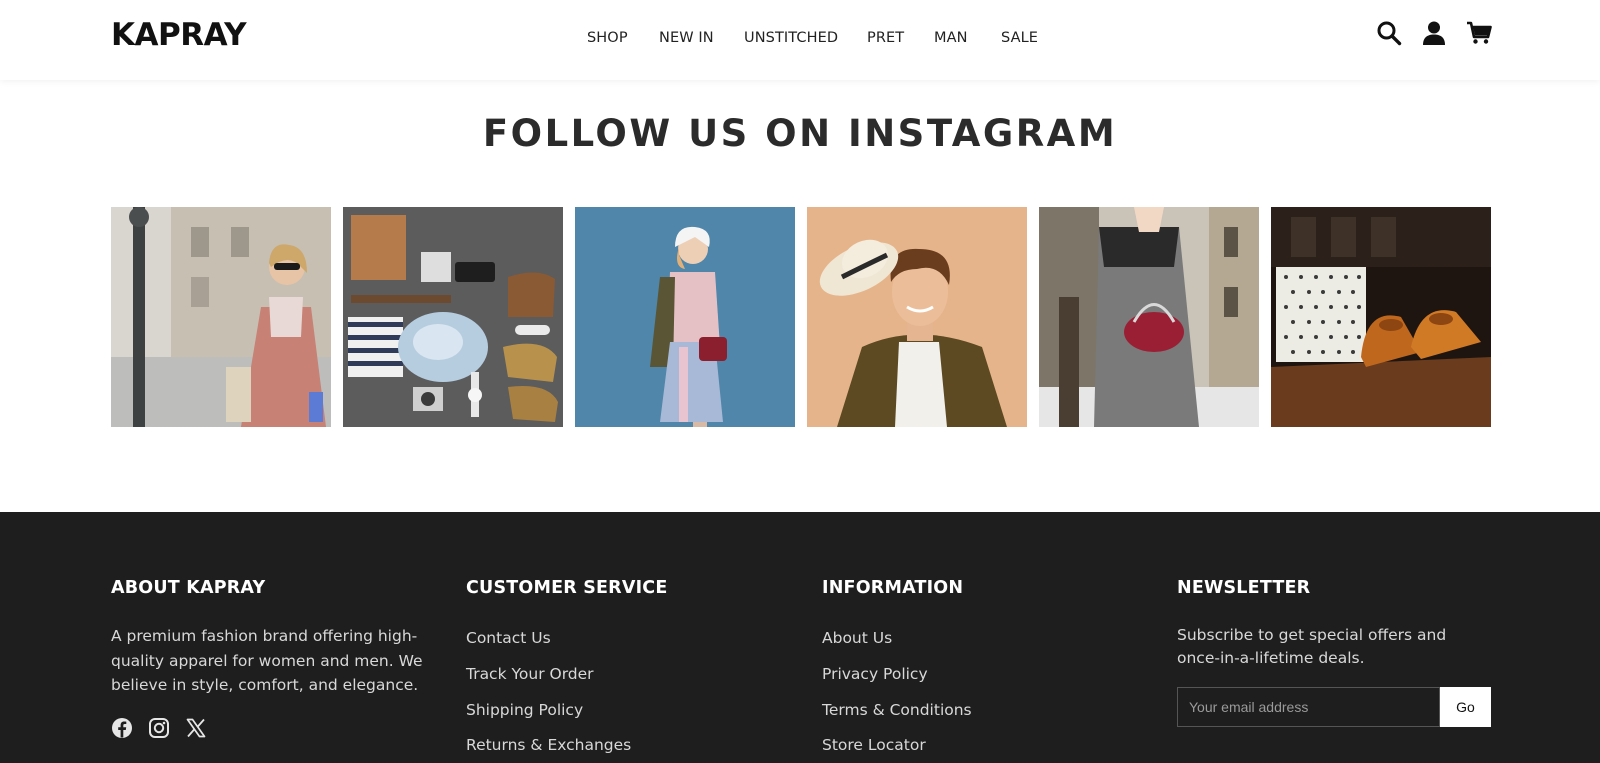 The width and height of the screenshot is (1600, 763). What do you see at coordinates (885, 38) in the screenshot?
I see `nav-pret: PRET` at bounding box center [885, 38].